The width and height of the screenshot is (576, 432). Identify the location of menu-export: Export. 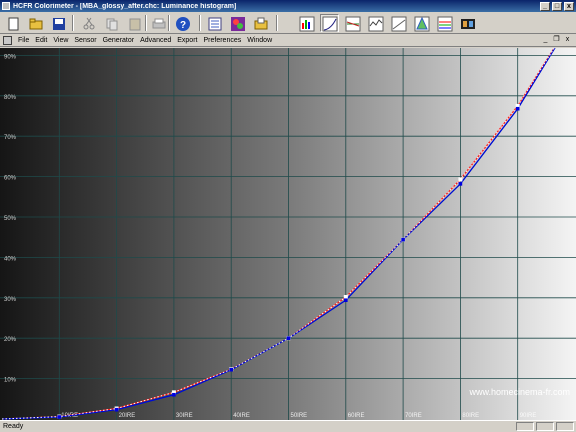
(187, 40).